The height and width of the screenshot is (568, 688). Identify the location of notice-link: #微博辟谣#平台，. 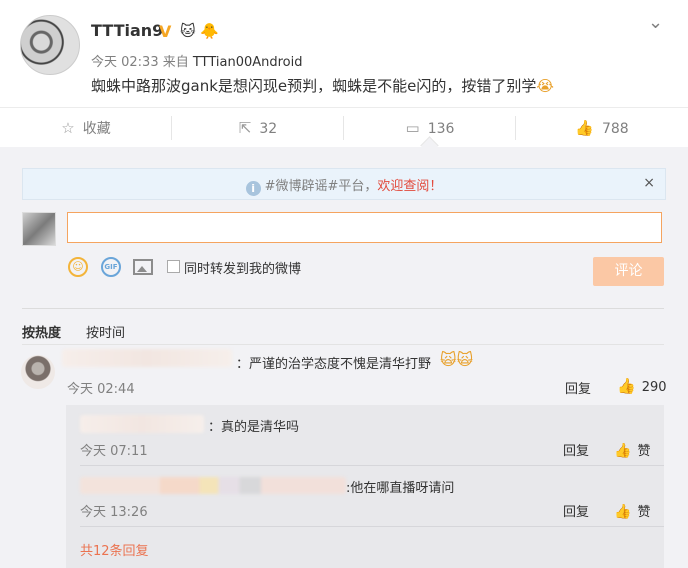
(321, 186).